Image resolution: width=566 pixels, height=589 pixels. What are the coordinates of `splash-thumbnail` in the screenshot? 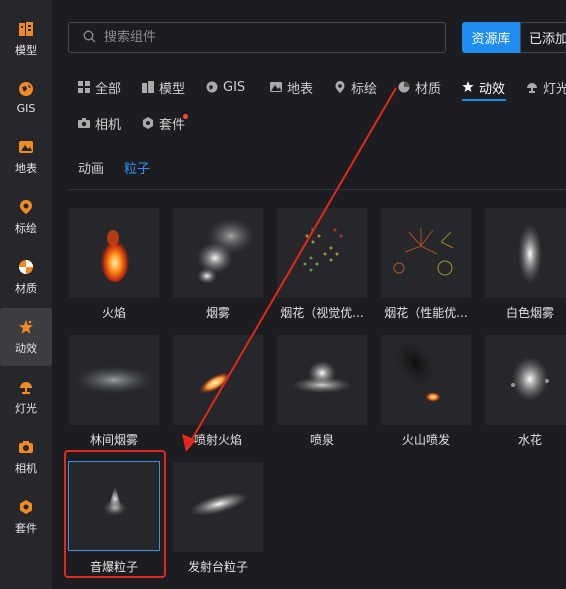 It's located at (525, 380).